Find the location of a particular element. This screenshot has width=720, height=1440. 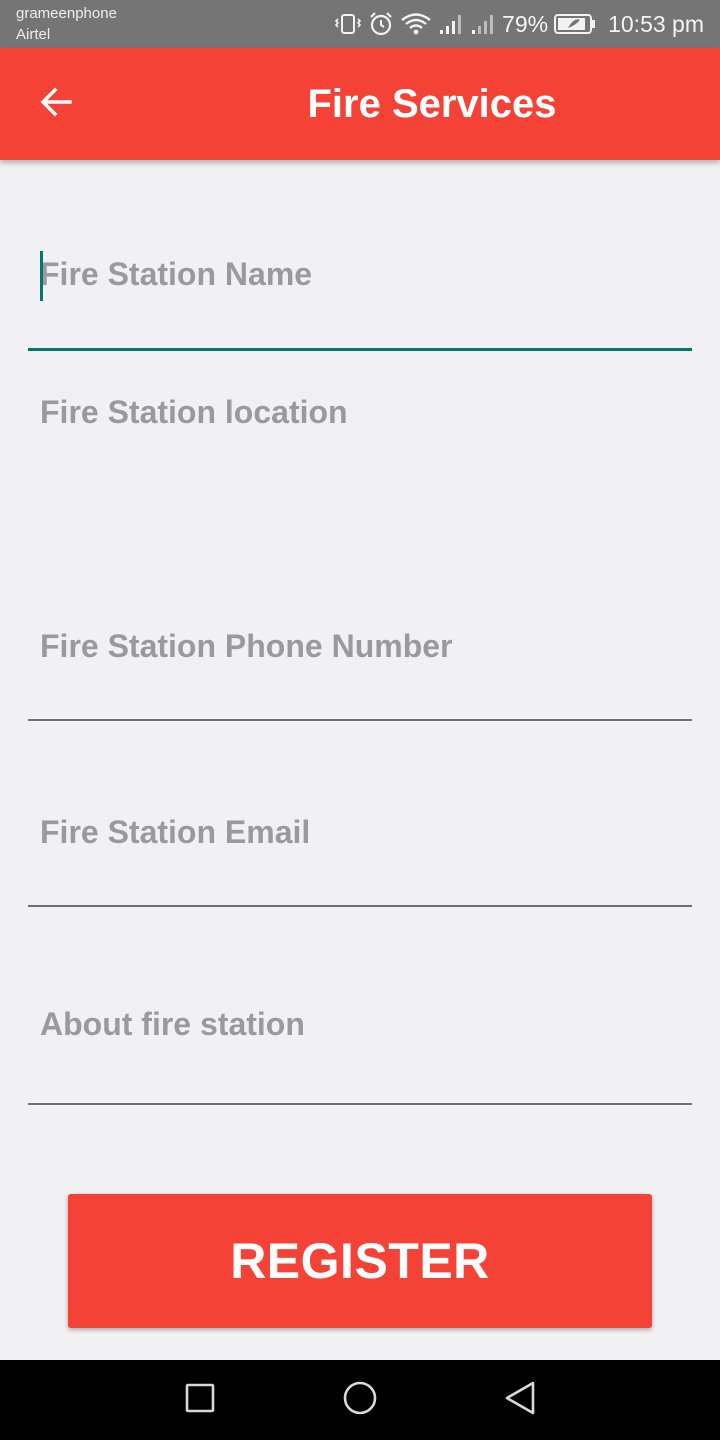

square-recents-icon is located at coordinates (200, 1400).